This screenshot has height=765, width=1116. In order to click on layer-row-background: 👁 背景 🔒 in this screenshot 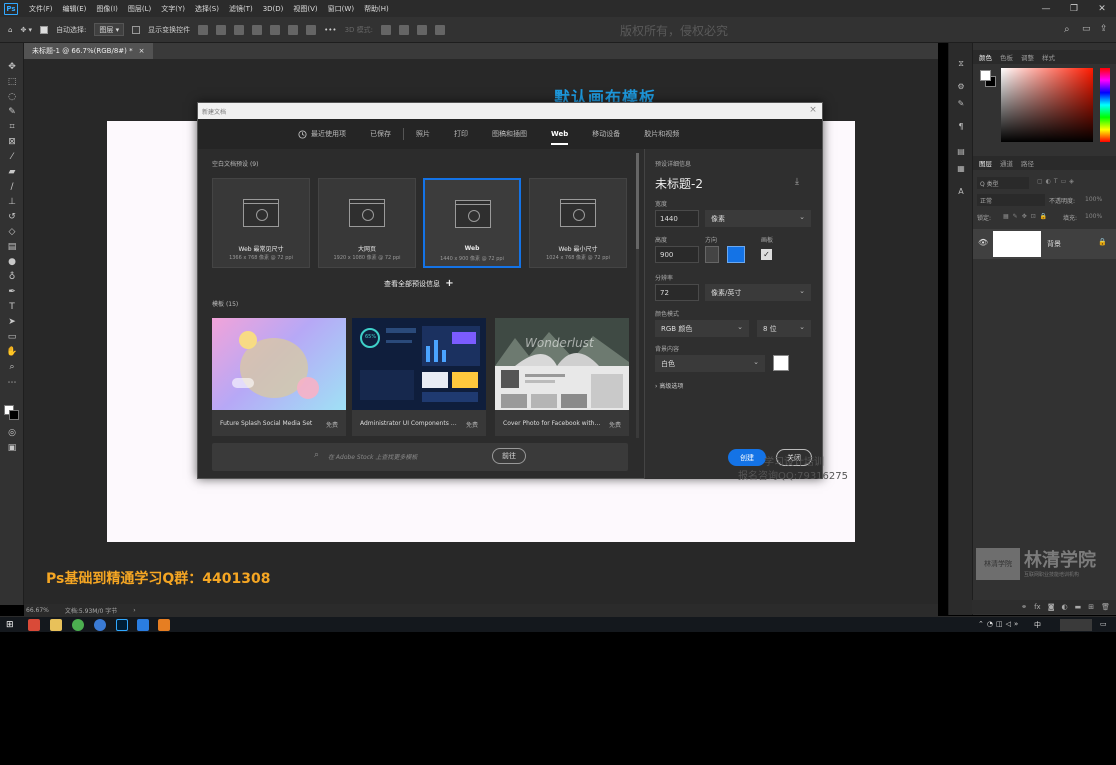, I will do `click(1044, 244)`.